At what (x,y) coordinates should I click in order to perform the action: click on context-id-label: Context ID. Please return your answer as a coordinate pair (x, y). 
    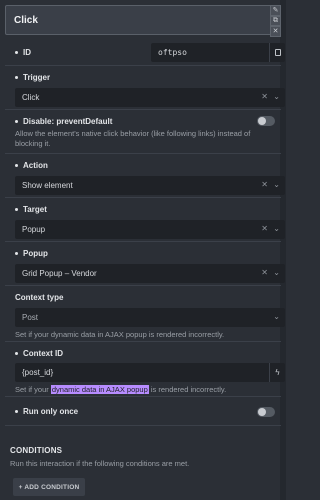
    Looking at the image, I should click on (39, 353).